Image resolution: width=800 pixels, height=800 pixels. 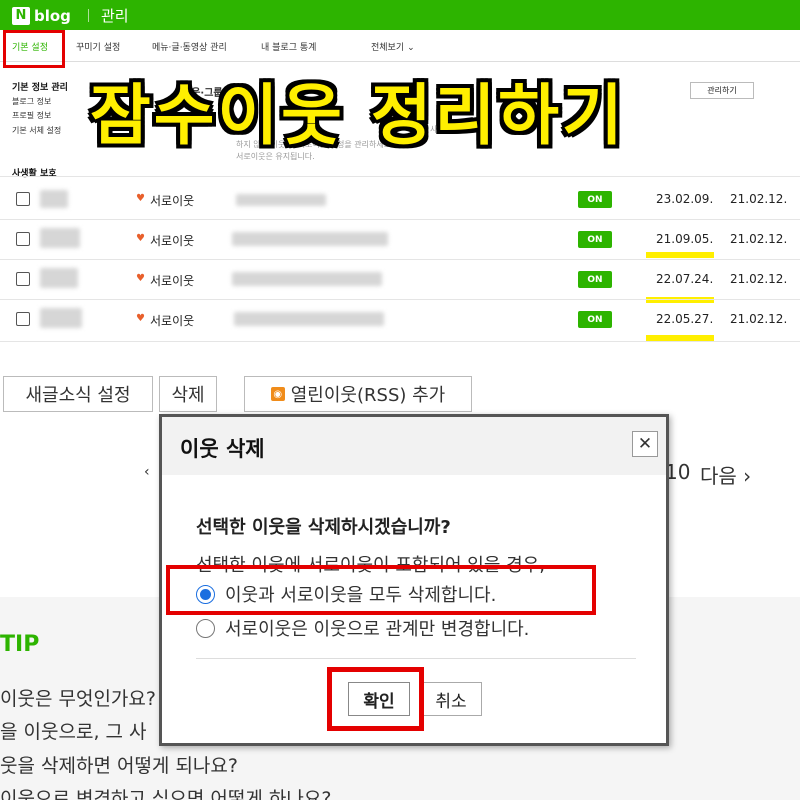 What do you see at coordinates (416, 658) in the screenshot?
I see `dialog-divider` at bounding box center [416, 658].